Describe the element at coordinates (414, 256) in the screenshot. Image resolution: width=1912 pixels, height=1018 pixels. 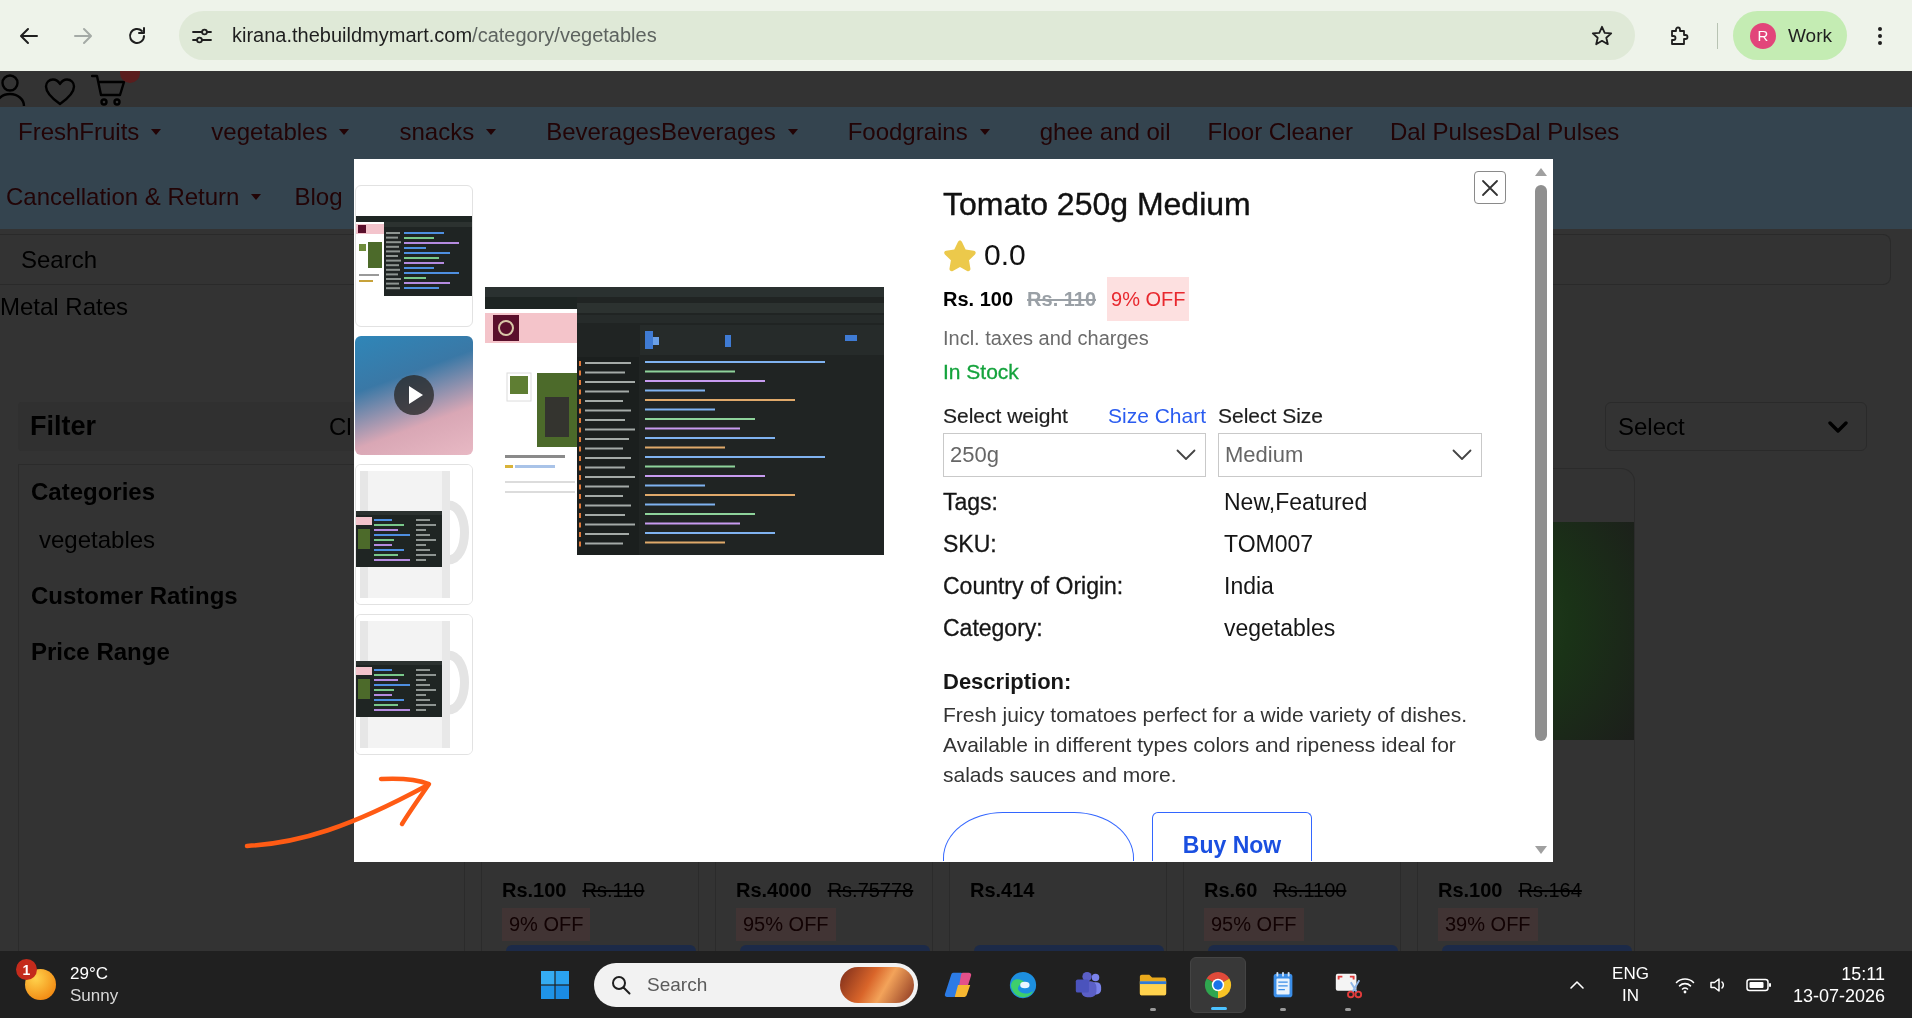
I see `screenshot-thumbnail` at that location.